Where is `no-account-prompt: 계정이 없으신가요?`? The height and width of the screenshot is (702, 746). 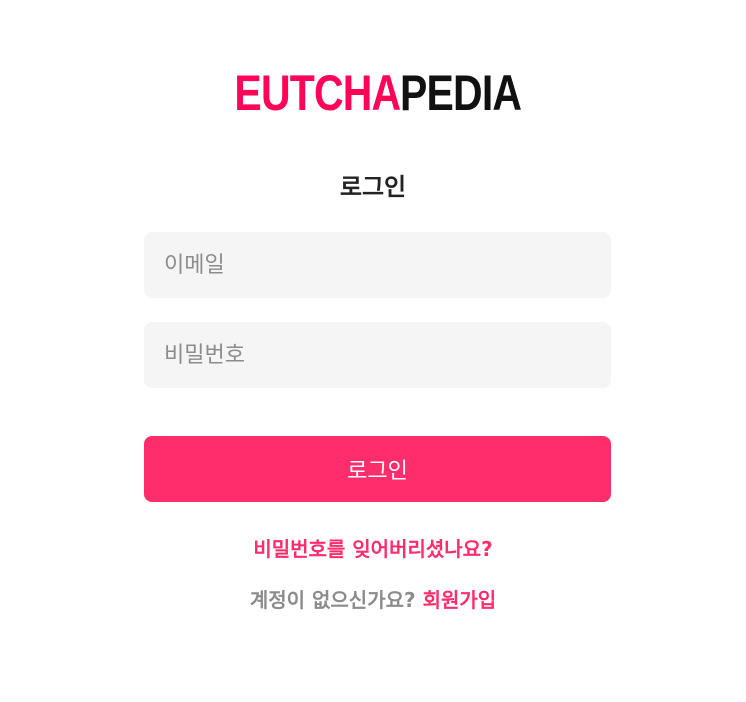
no-account-prompt: 계정이 없으신가요? is located at coordinates (332, 600).